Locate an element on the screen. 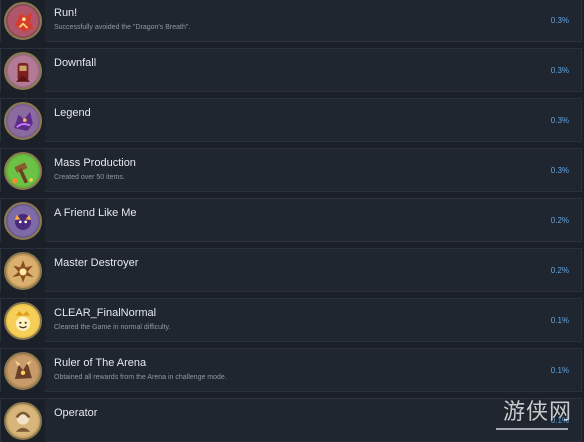 The height and width of the screenshot is (442, 584). achievement-name: Operator is located at coordinates (76, 413).